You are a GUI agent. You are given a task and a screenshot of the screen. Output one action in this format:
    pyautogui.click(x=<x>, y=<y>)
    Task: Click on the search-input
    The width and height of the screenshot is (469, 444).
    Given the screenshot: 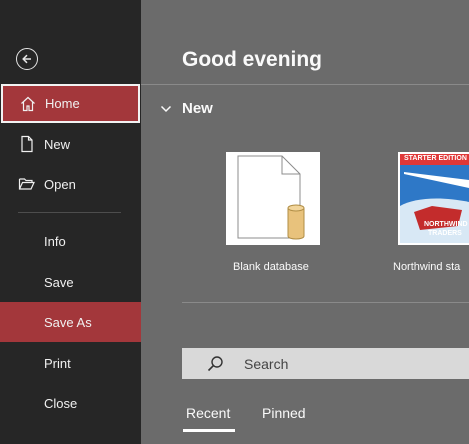 What is the action you would take?
    pyautogui.click(x=354, y=364)
    